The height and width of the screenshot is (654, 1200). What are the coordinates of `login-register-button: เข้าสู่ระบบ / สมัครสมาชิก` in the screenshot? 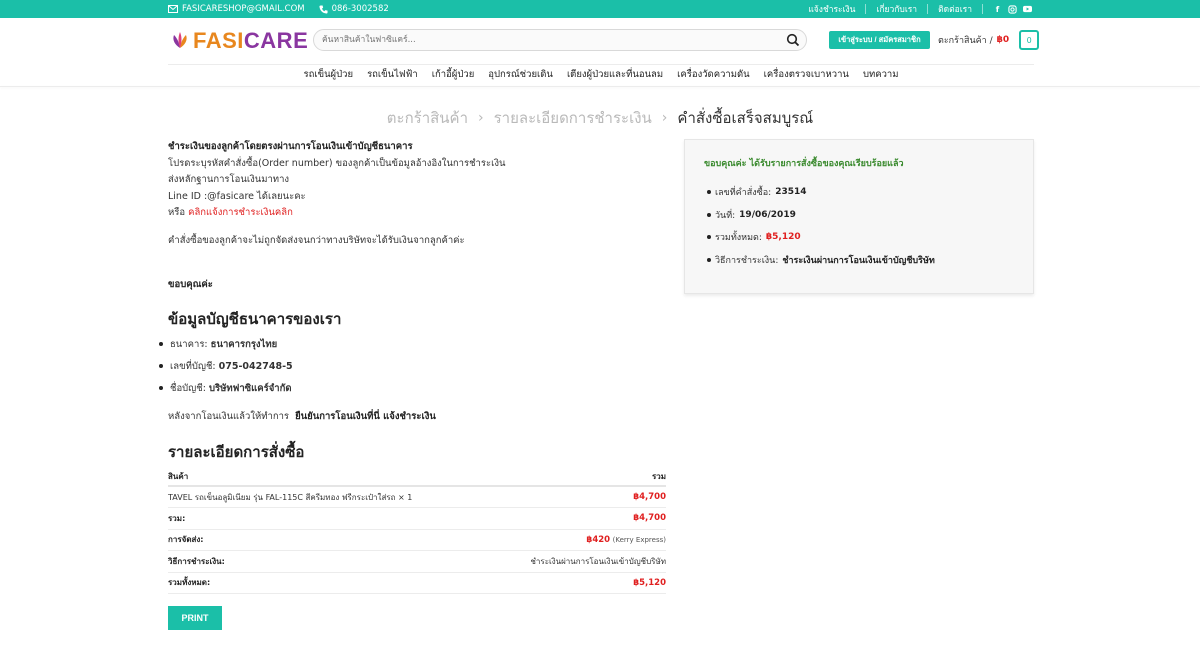 It's located at (879, 40).